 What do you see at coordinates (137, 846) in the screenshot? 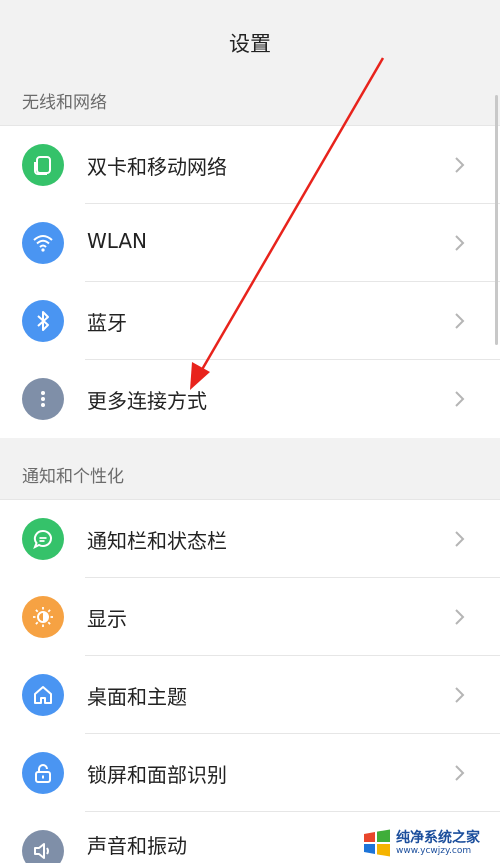
I see `settings-item-label: 声音和振动` at bounding box center [137, 846].